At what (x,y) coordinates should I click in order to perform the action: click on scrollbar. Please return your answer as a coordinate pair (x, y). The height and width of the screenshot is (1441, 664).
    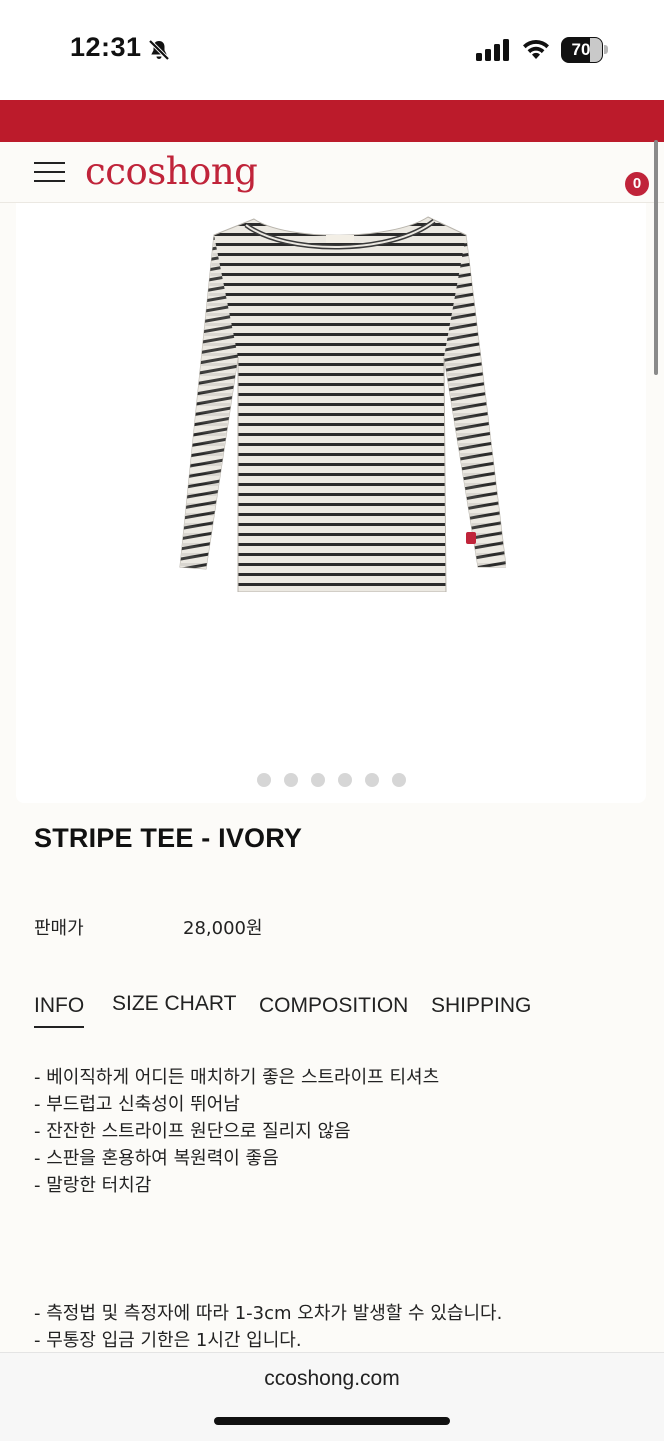
    Looking at the image, I should click on (656, 257).